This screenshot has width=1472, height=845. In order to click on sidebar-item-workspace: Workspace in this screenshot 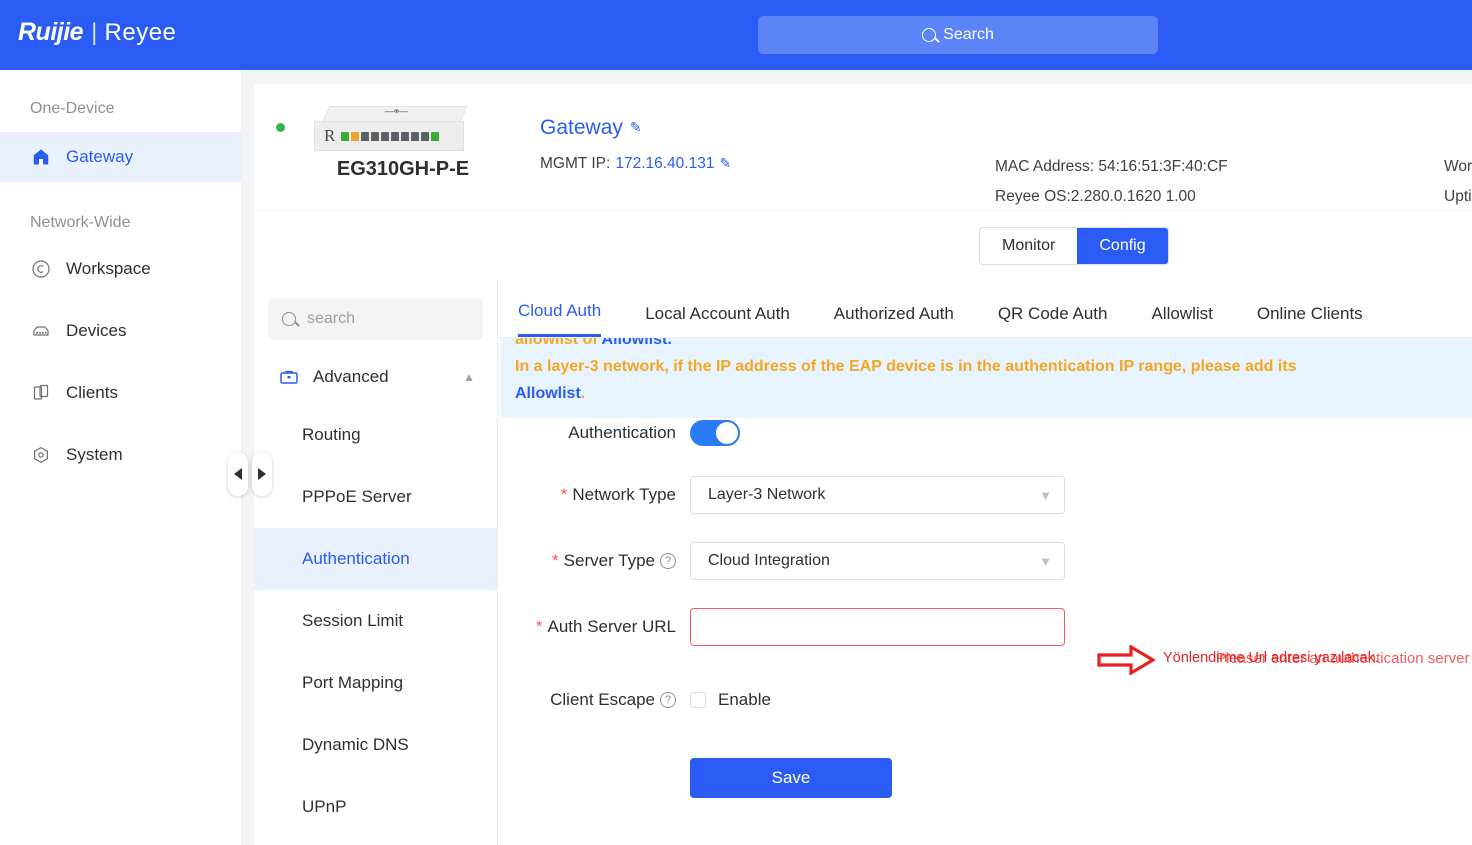, I will do `click(120, 269)`.